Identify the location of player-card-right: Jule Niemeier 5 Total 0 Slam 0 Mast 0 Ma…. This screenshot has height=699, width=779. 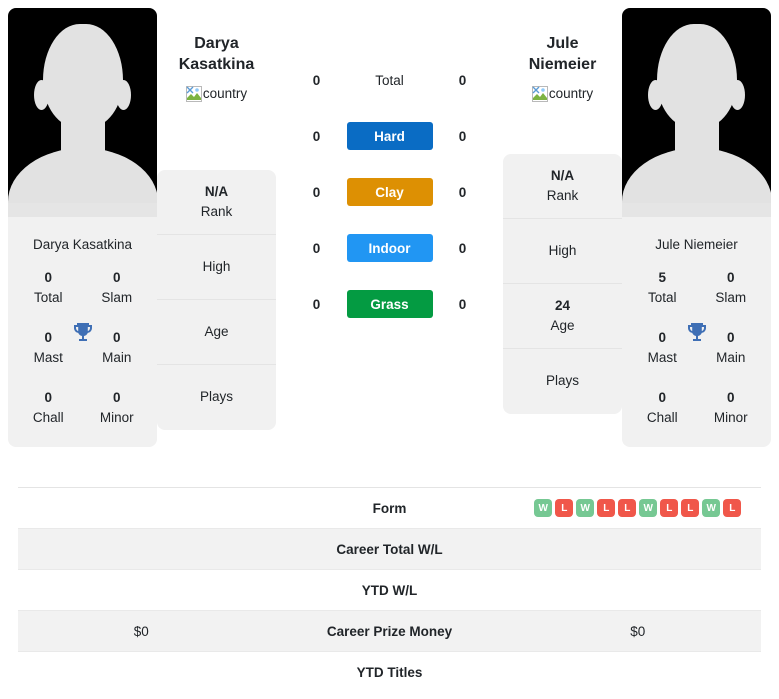
(696, 228).